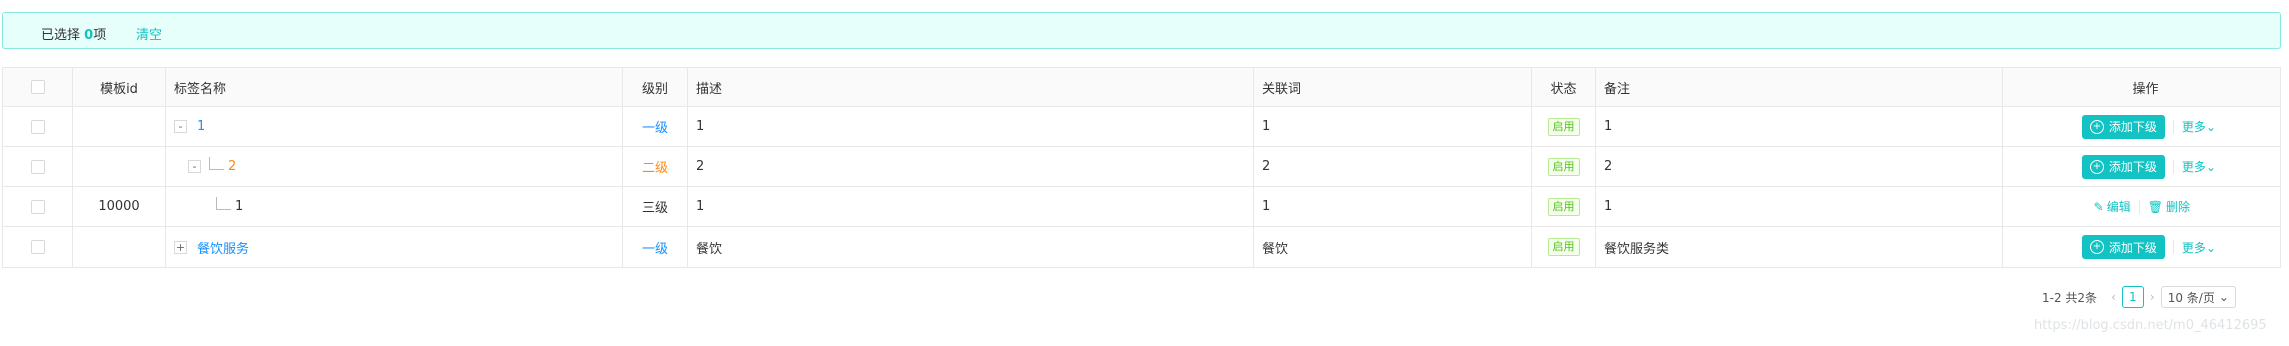  What do you see at coordinates (1799, 247) in the screenshot?
I see `note-cell: 餐饮服务类` at bounding box center [1799, 247].